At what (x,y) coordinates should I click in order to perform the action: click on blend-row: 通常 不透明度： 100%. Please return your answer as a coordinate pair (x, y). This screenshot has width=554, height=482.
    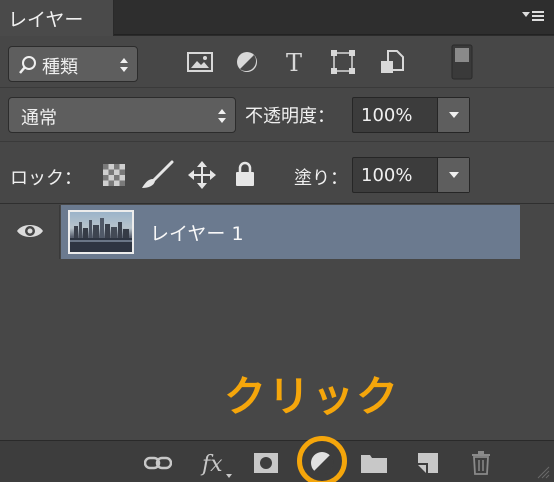
    Looking at the image, I should click on (277, 115).